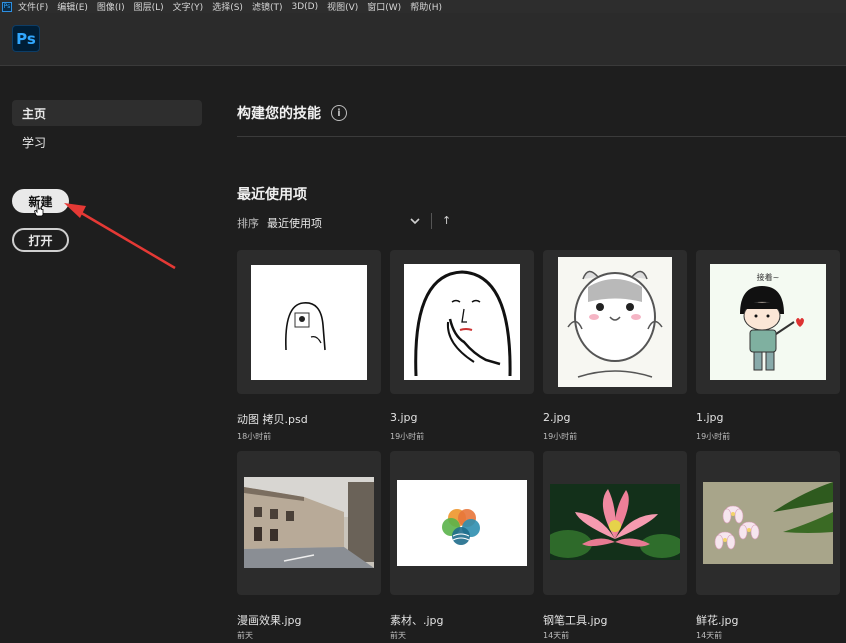  Describe the element at coordinates (33, 6) in the screenshot. I see `menu-file: 文件(F)` at that location.